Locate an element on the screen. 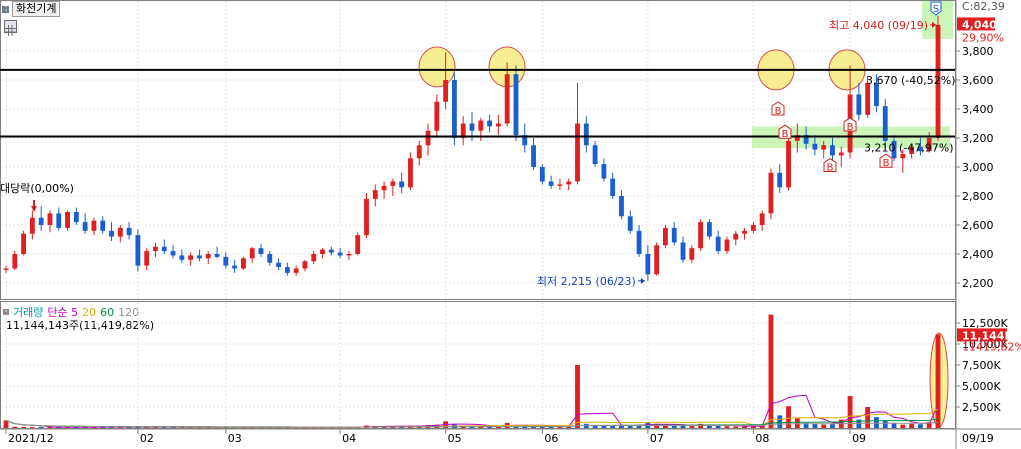 The height and width of the screenshot is (449, 1021). price-tick-label: 3,800 is located at coordinates (978, 51).